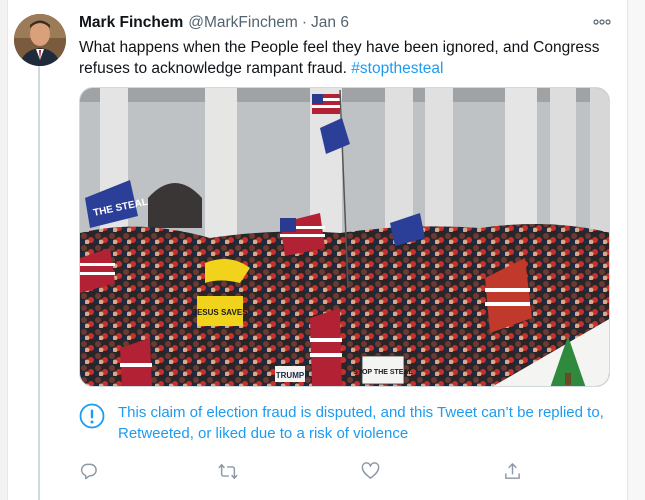  I want to click on share-icon, so click(512, 470).